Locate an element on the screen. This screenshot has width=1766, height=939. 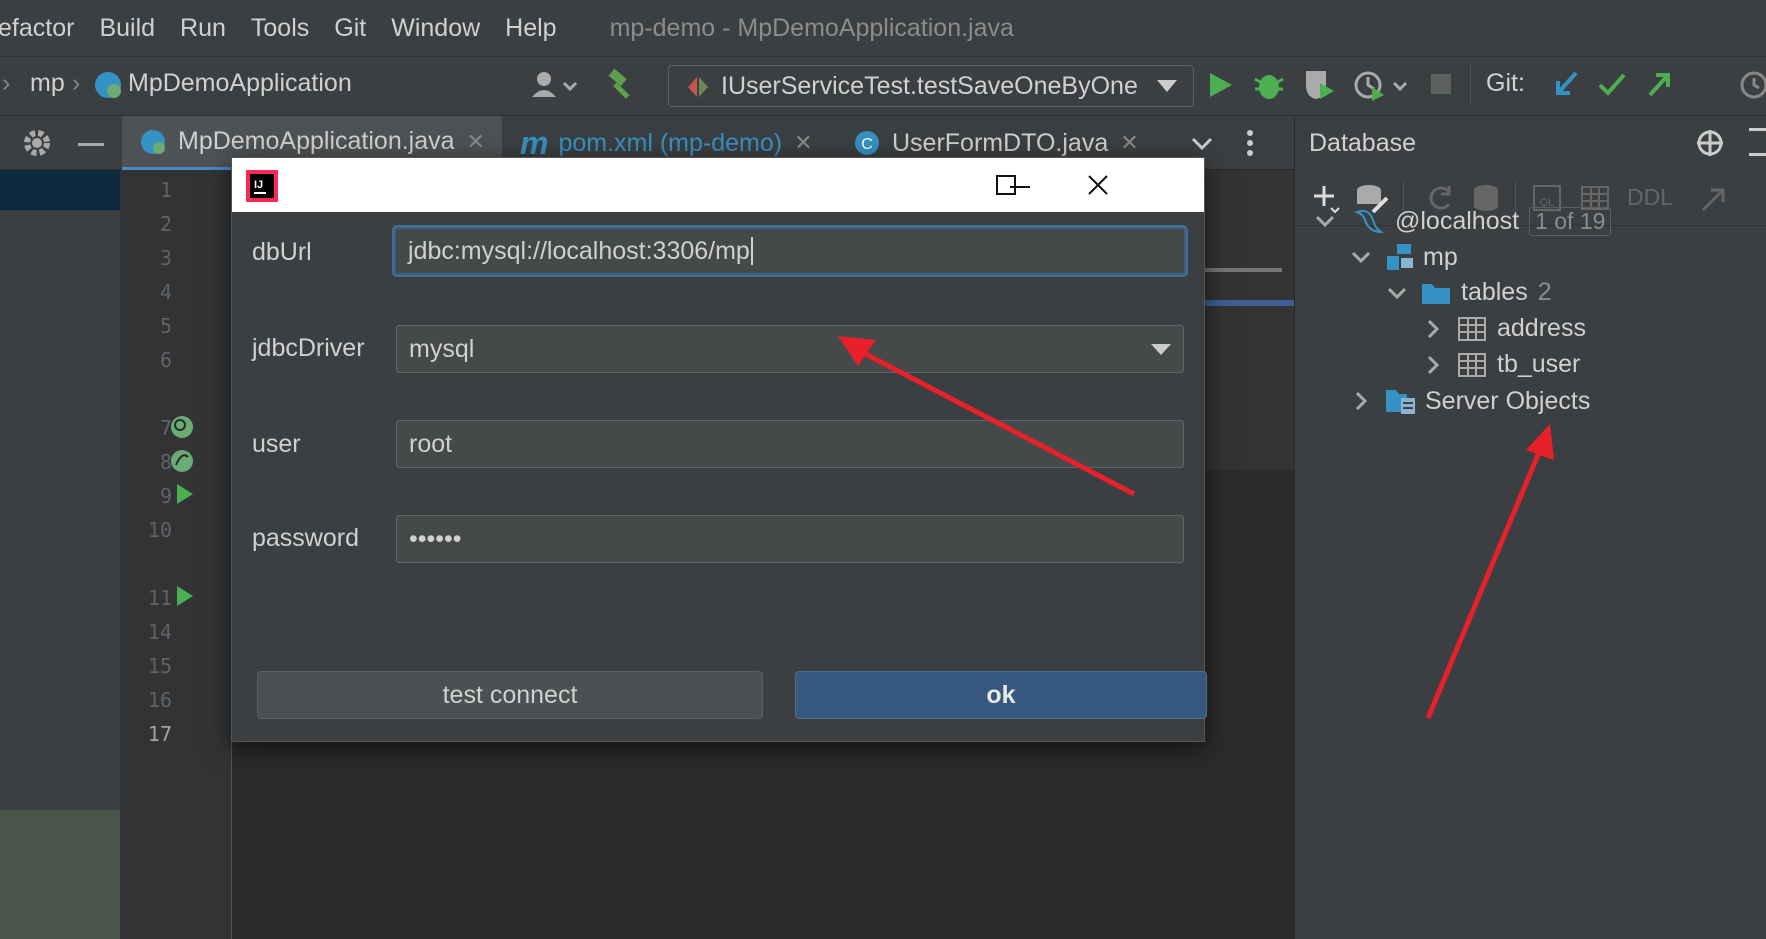
gear-icon is located at coordinates (37, 143).